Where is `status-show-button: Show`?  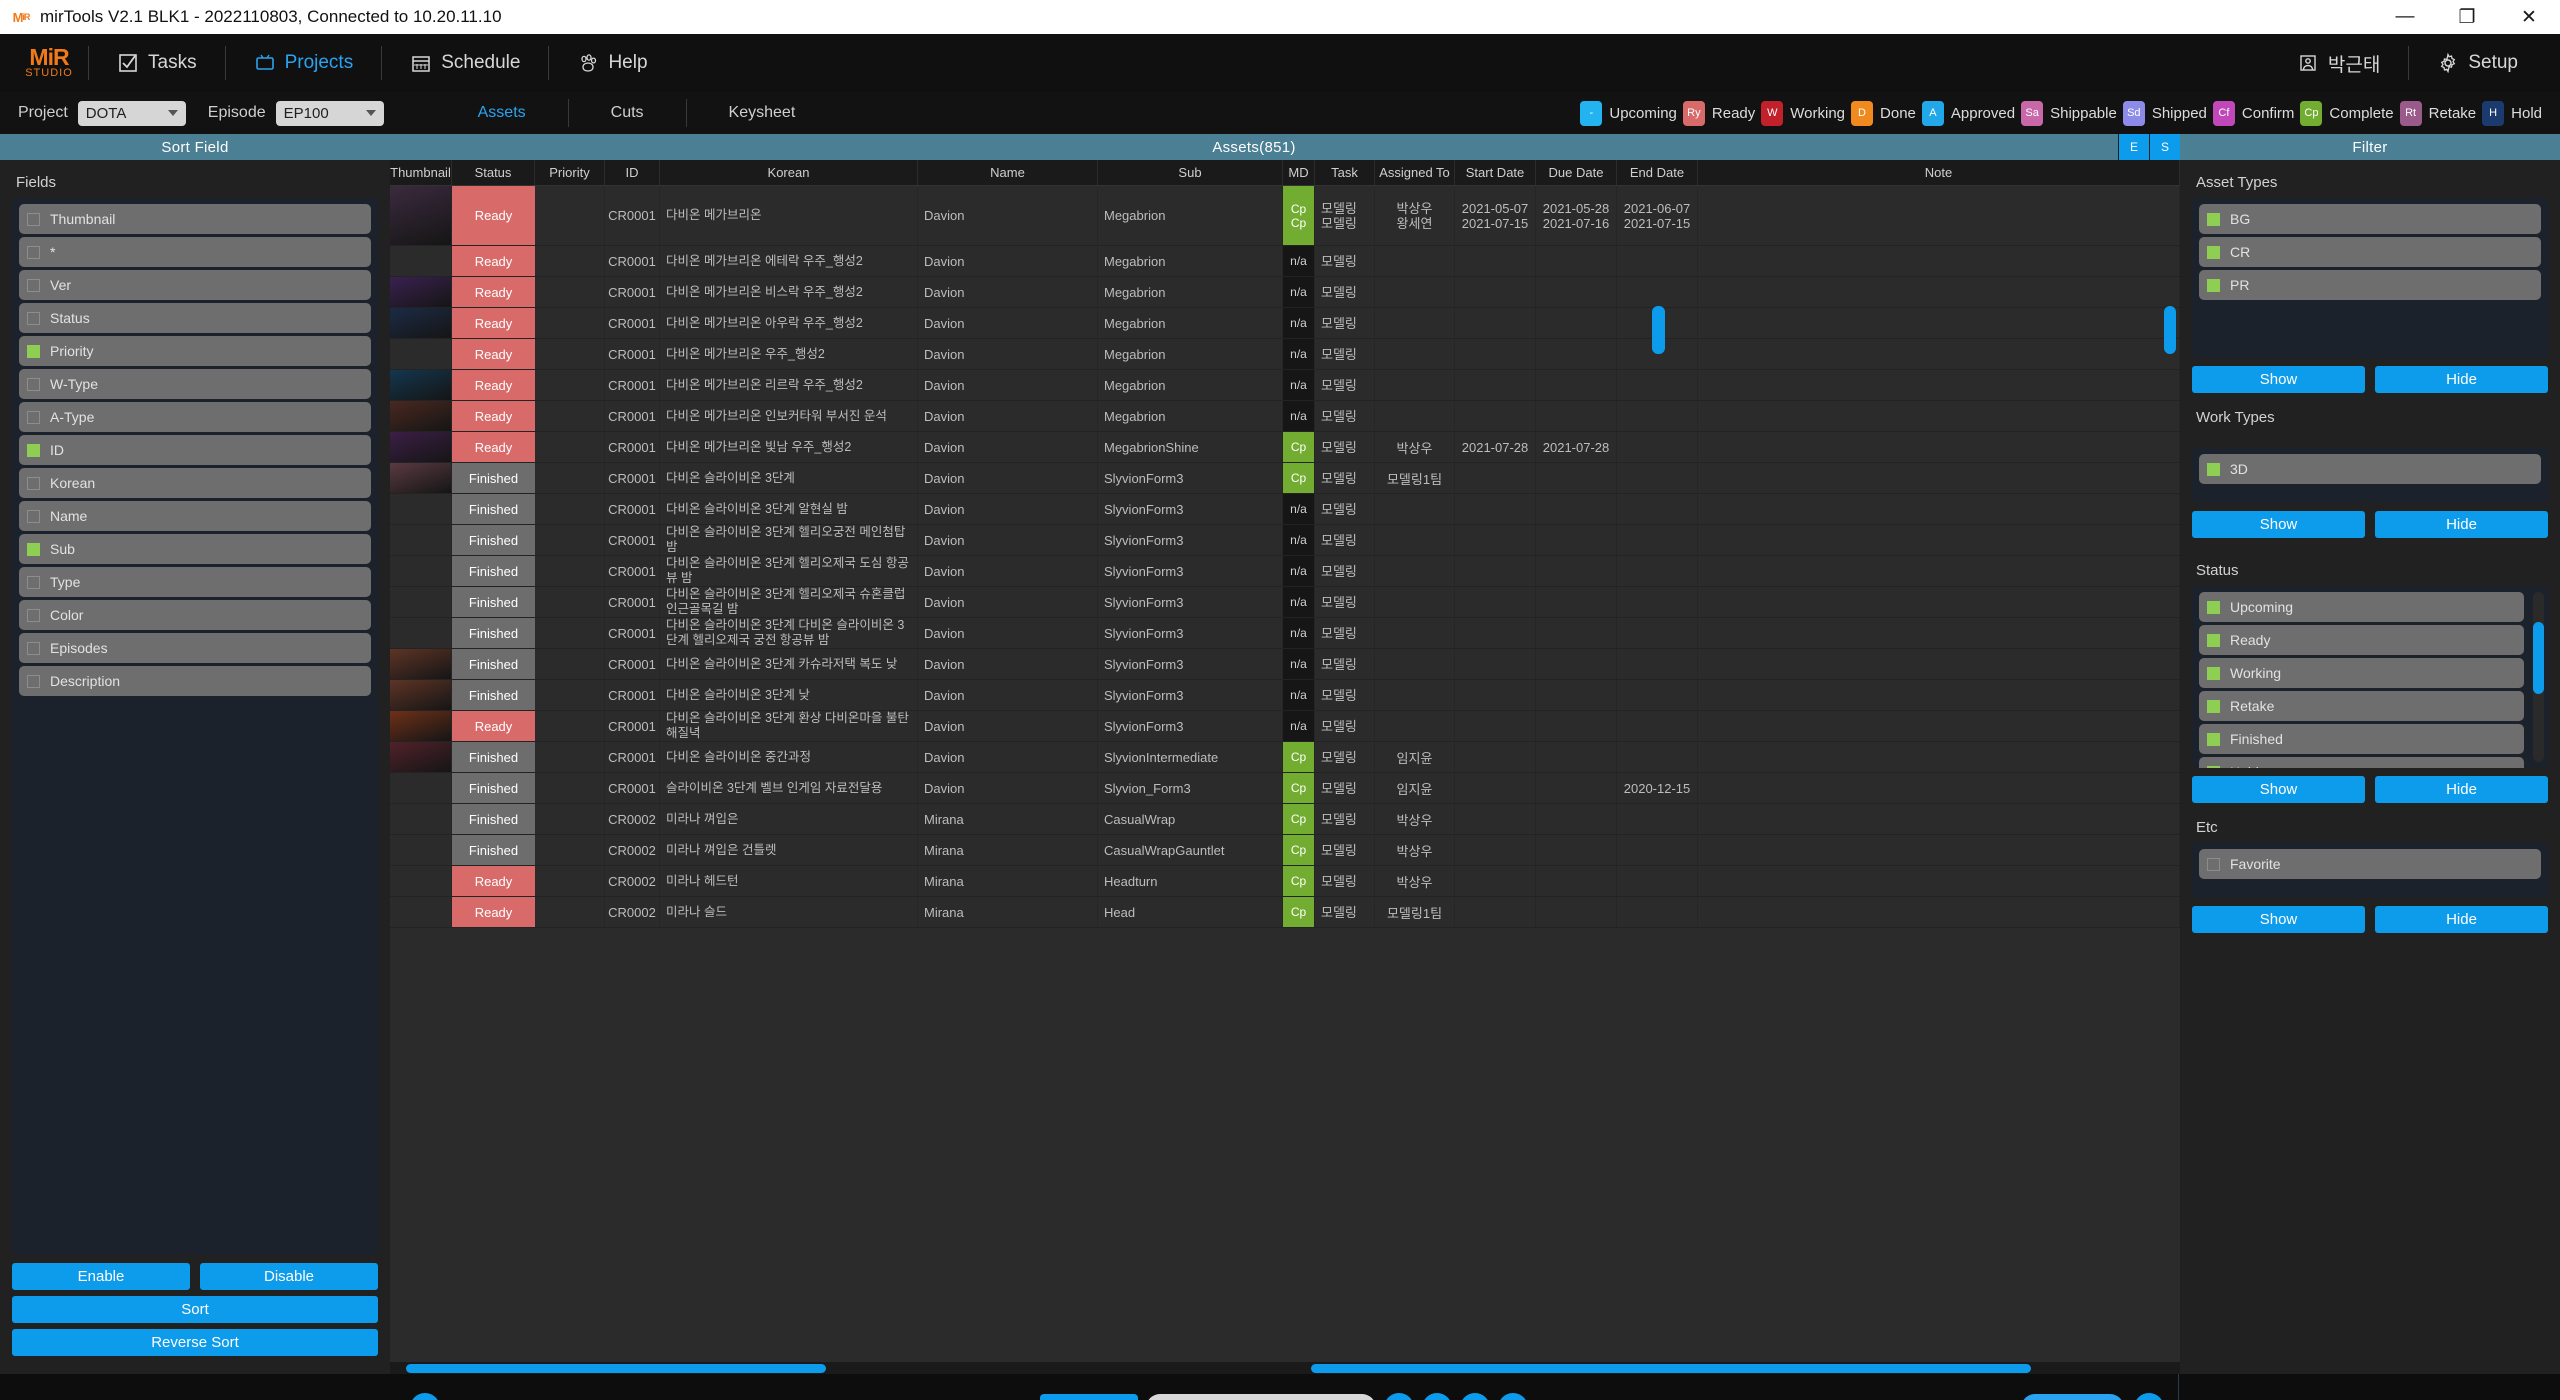 status-show-button: Show is located at coordinates (2278, 789).